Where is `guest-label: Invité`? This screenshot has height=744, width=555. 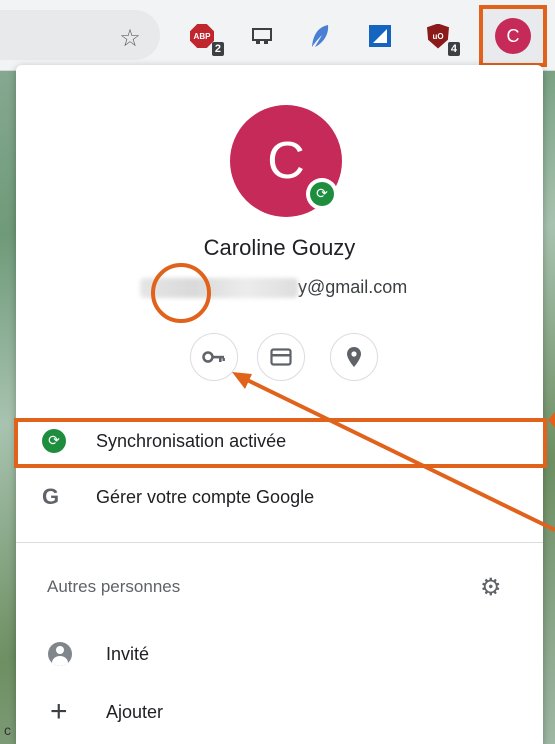
guest-label: Invité is located at coordinates (128, 653).